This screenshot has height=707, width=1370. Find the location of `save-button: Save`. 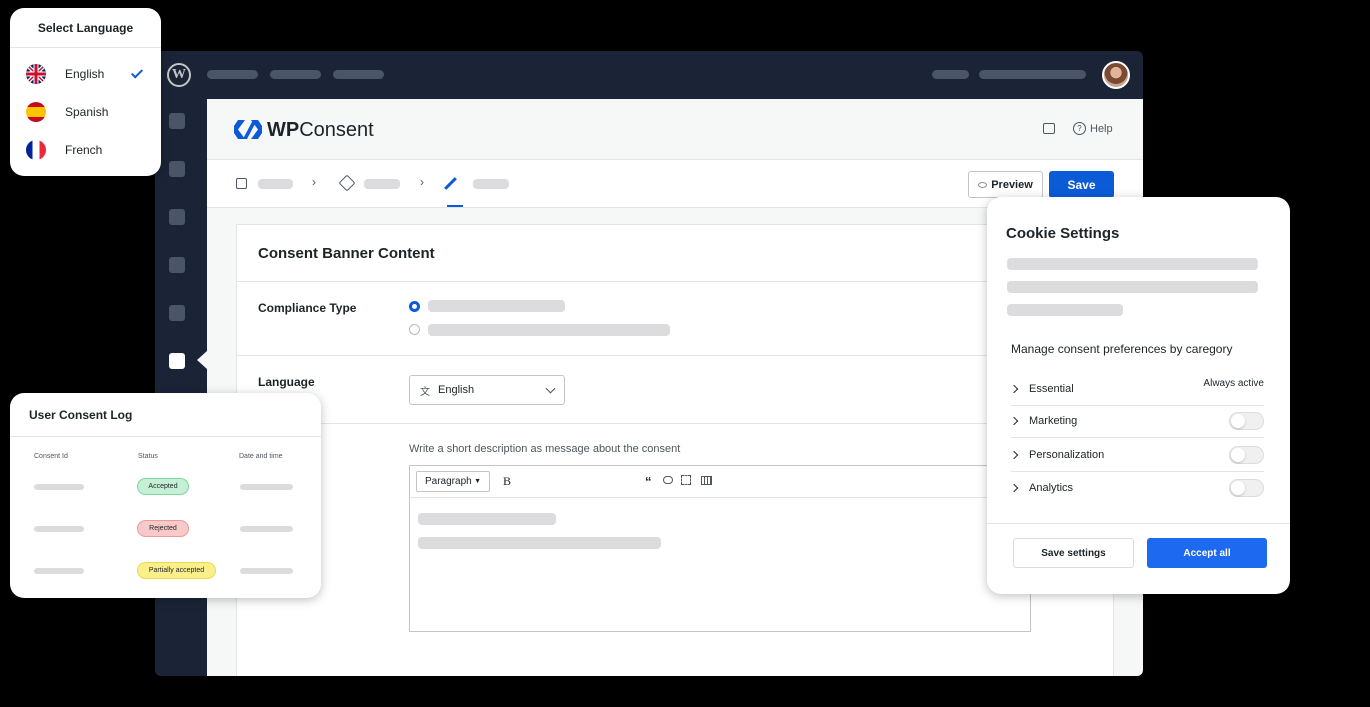

save-button: Save is located at coordinates (1081, 184).